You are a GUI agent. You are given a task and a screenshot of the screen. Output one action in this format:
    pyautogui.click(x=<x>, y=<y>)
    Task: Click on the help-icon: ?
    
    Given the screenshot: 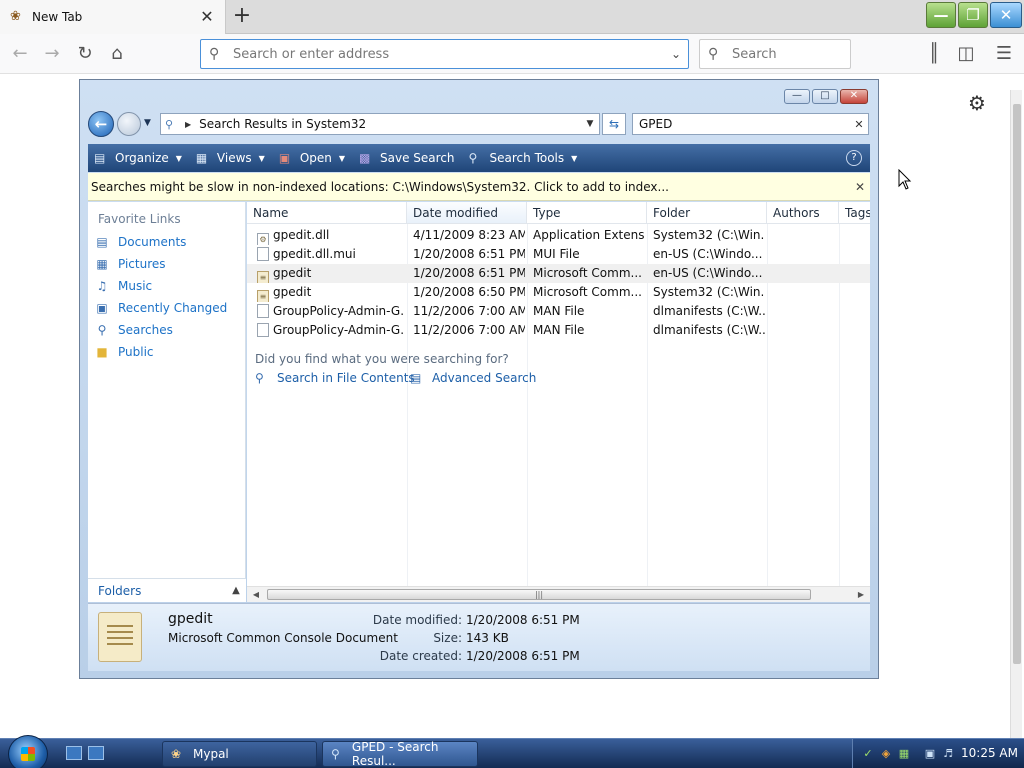 What is the action you would take?
    pyautogui.click(x=854, y=158)
    